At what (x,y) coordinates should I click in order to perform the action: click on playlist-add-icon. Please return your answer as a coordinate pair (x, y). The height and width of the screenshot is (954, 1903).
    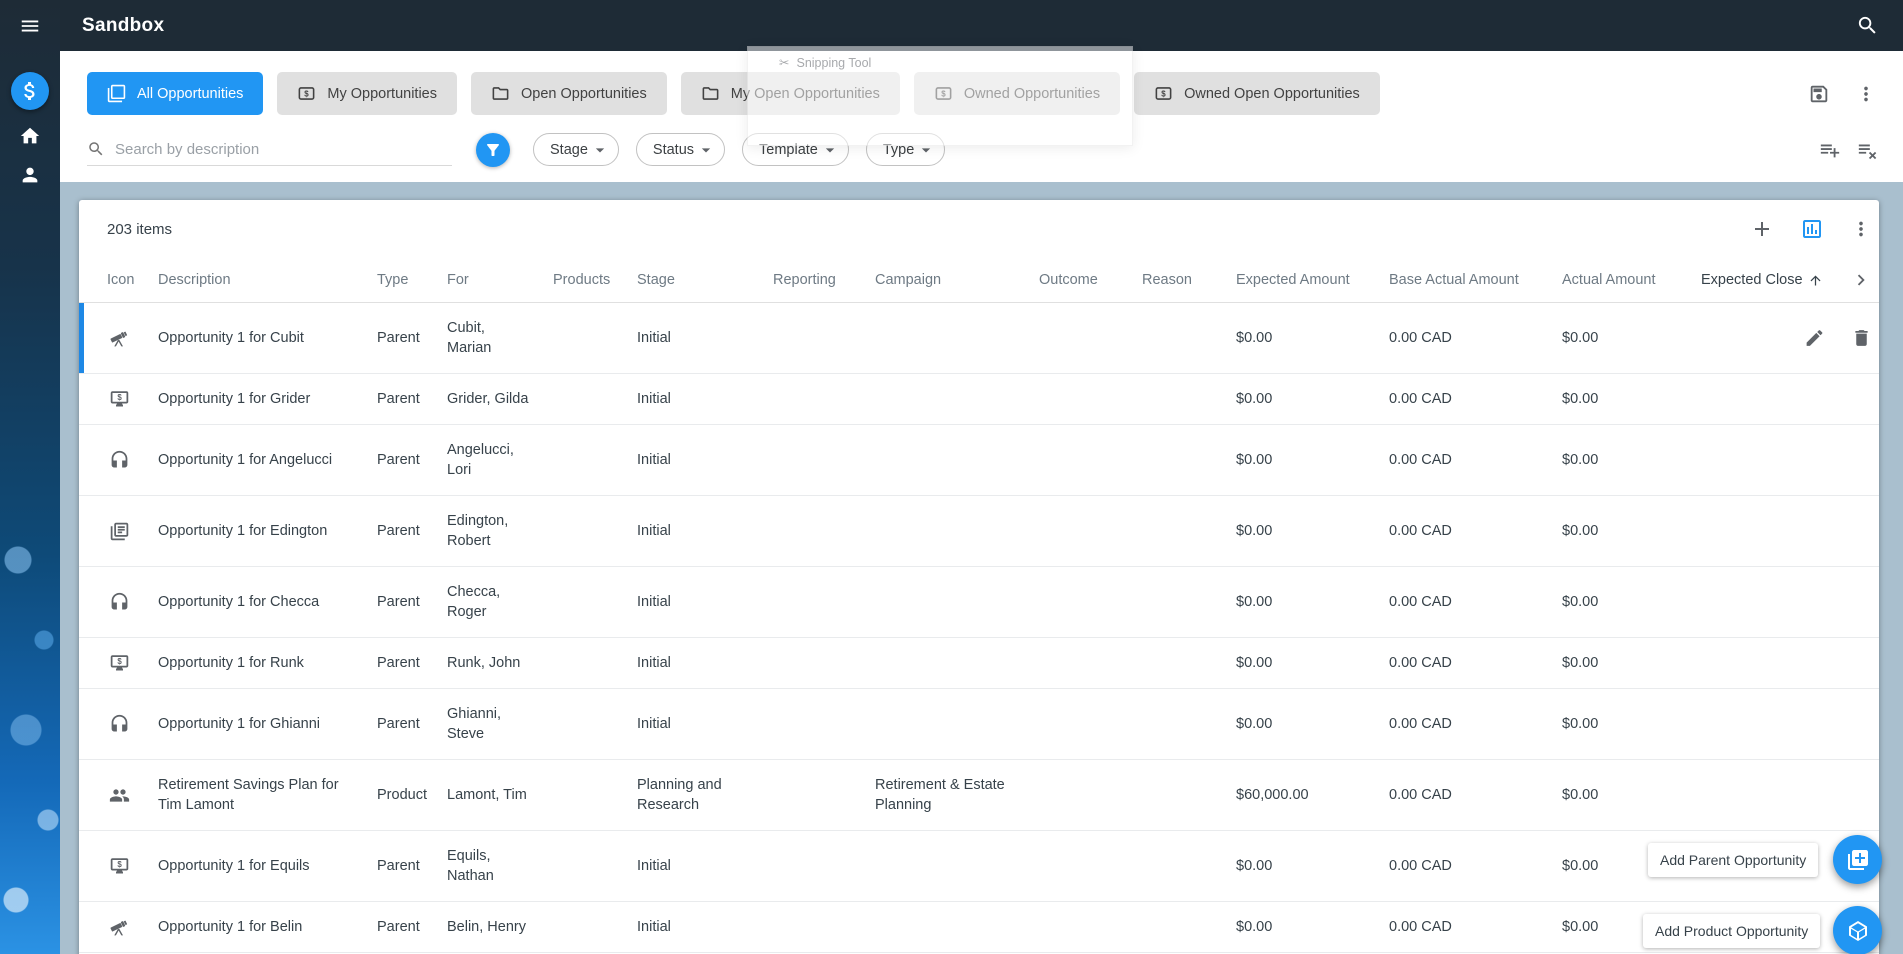
    Looking at the image, I should click on (1830, 150).